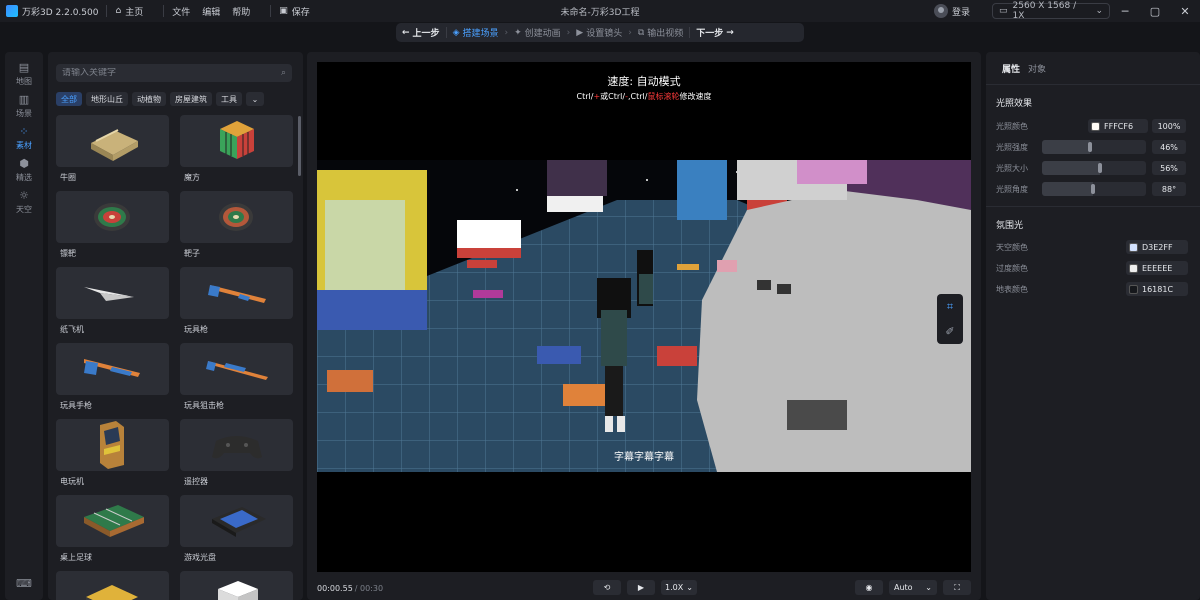 The image size is (1200, 600). I want to click on category-tools: 工具, so click(229, 99).